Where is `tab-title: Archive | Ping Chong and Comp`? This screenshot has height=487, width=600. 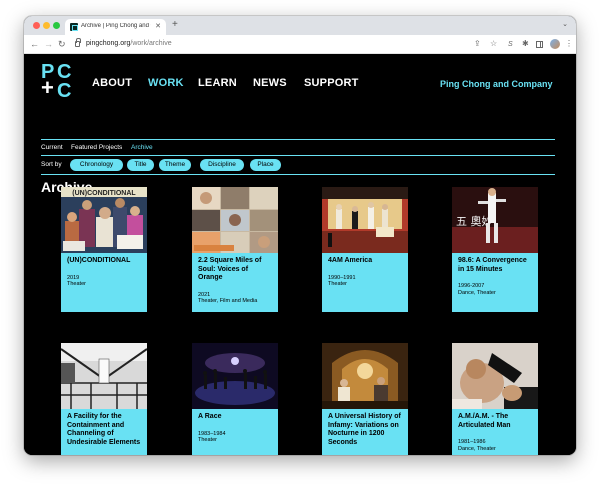
tab-title: Archive | Ping Chong and Comp is located at coordinates (116, 26).